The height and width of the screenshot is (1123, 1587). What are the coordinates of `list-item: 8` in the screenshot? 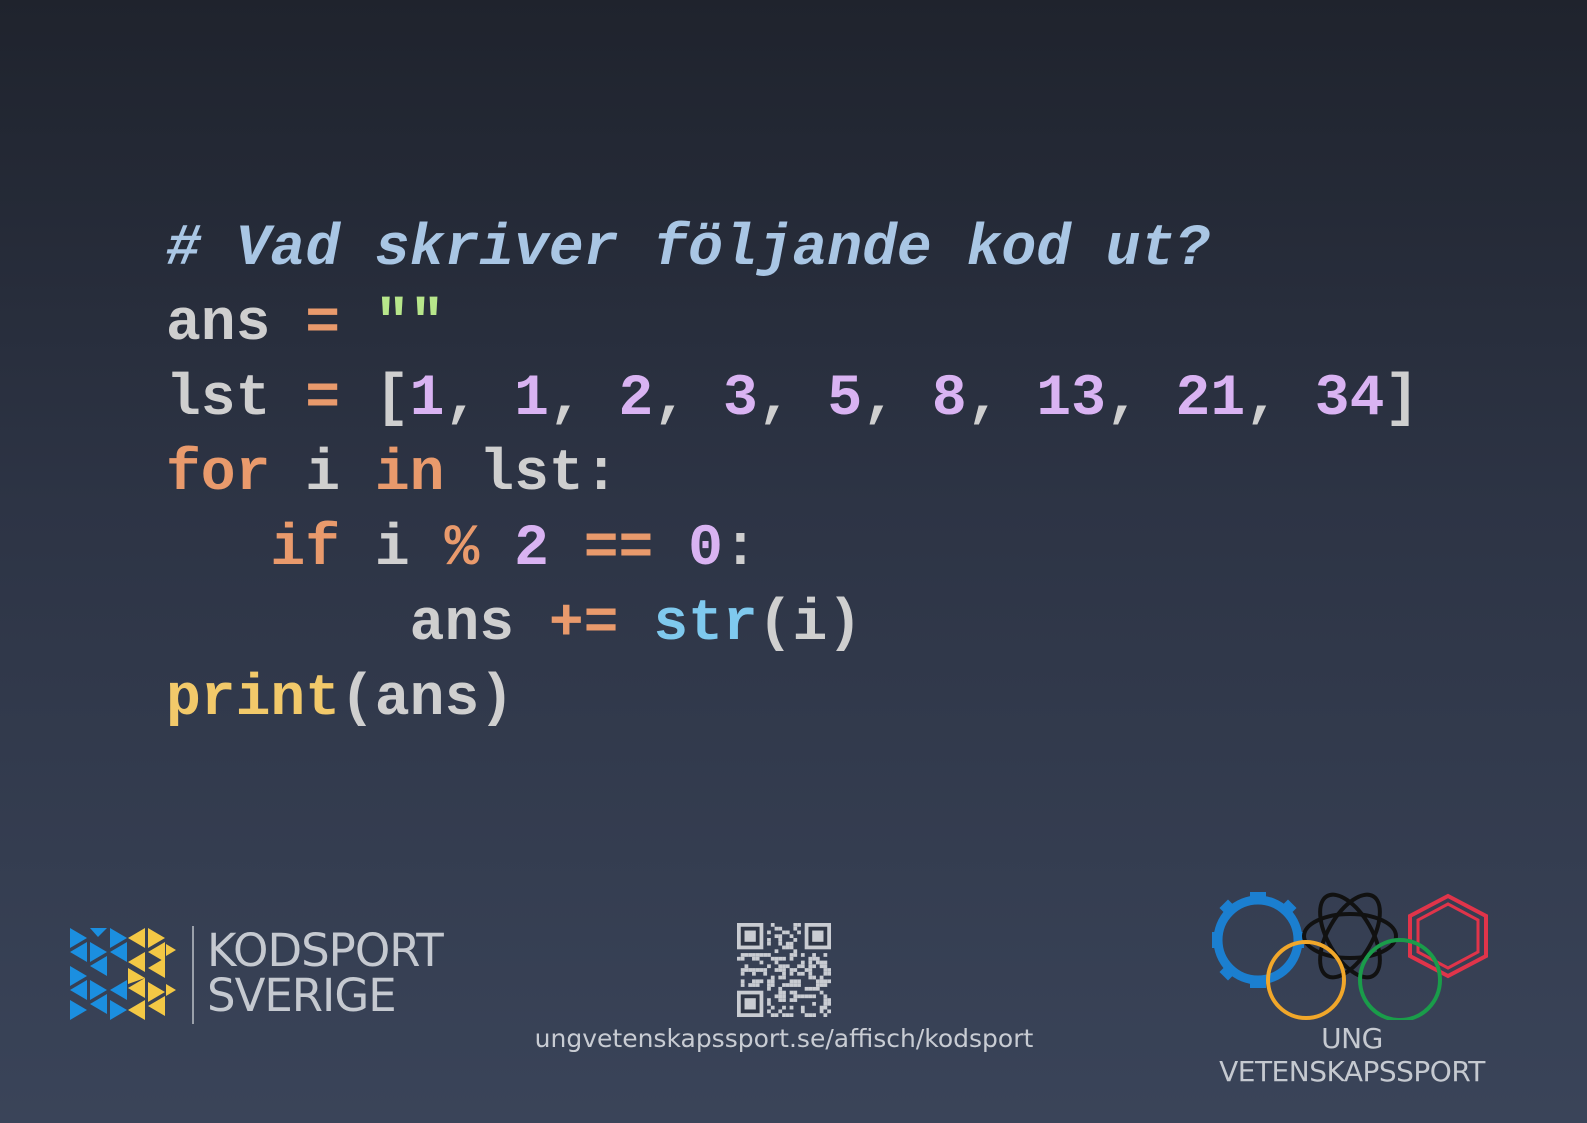 It's located at (949, 399).